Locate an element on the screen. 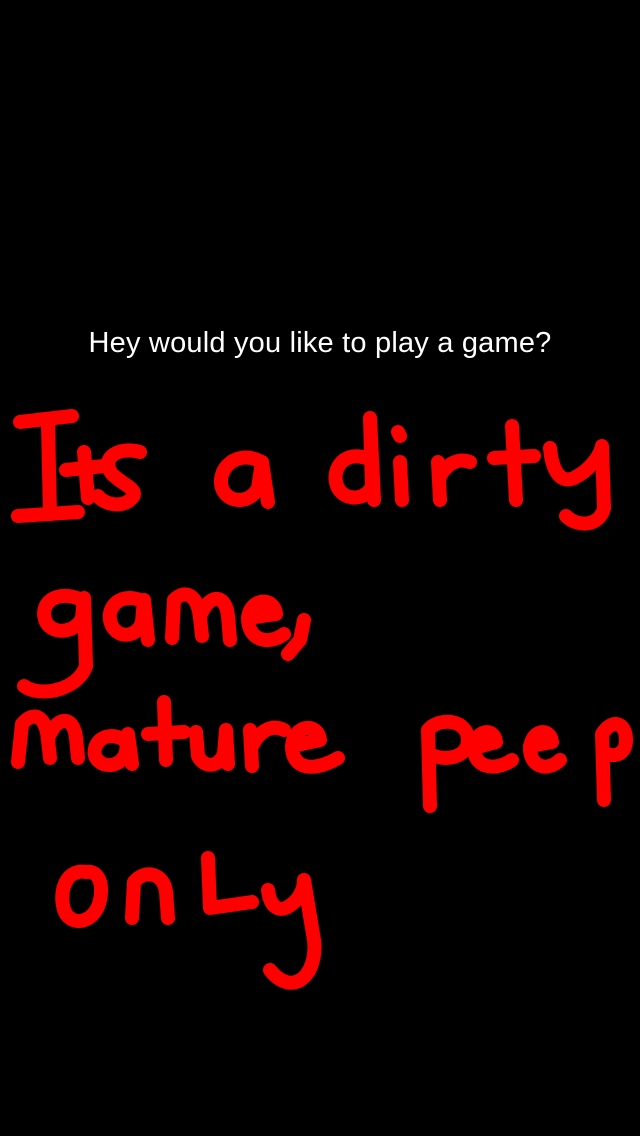 This screenshot has height=1136, width=640. stroke-i-stem is located at coordinates (401, 481).